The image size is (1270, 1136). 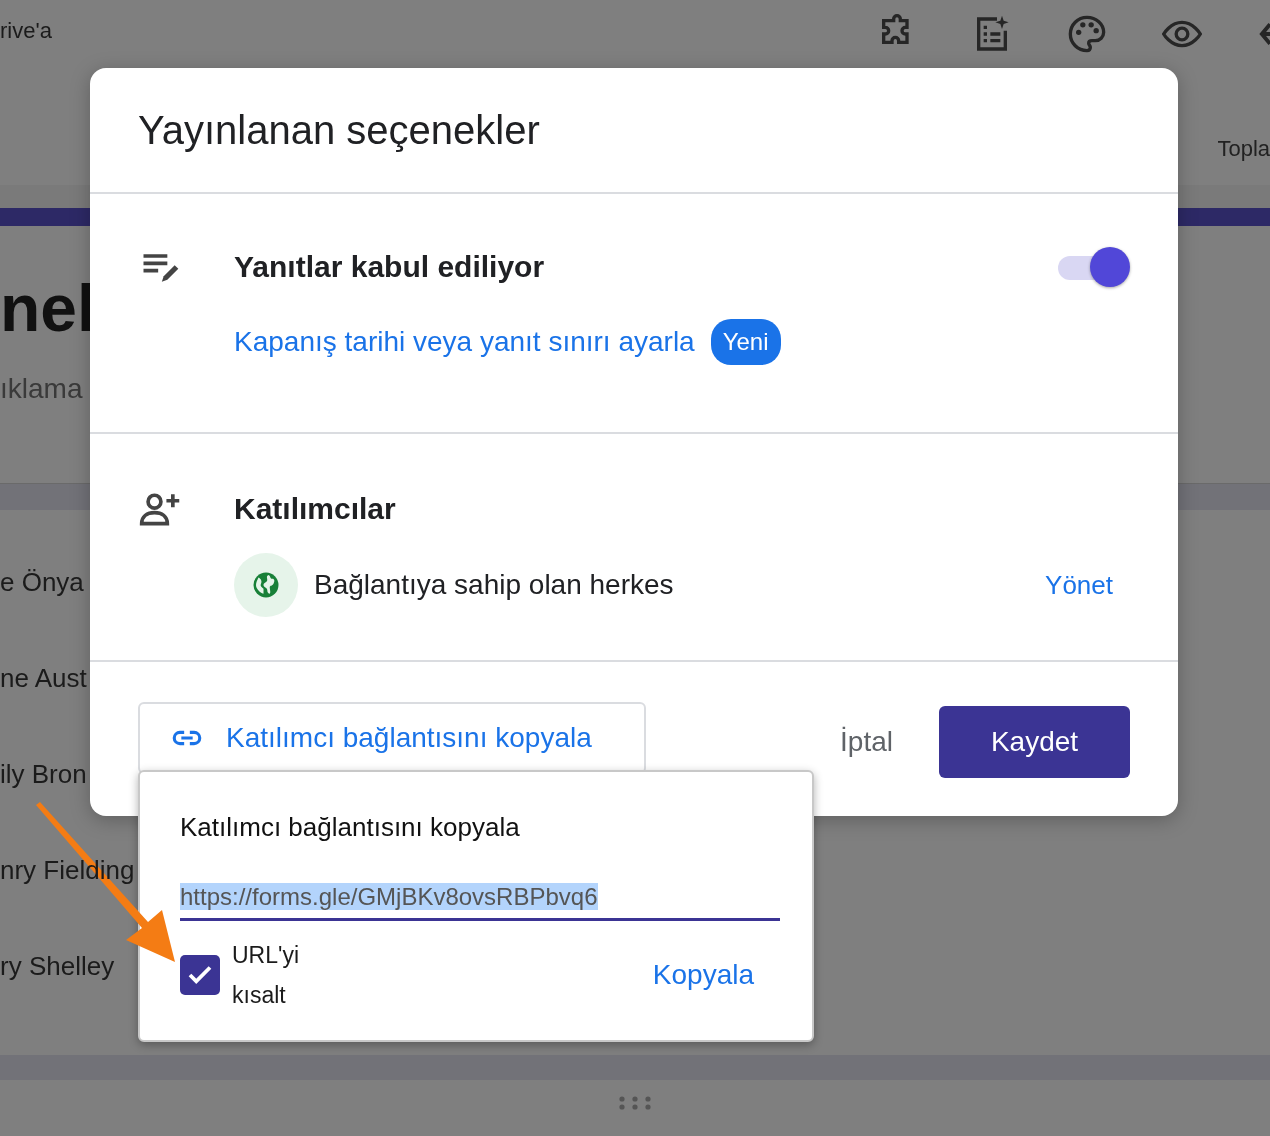 I want to click on section-heading: Yanıtlar kabul ediliyor, so click(x=389, y=267).